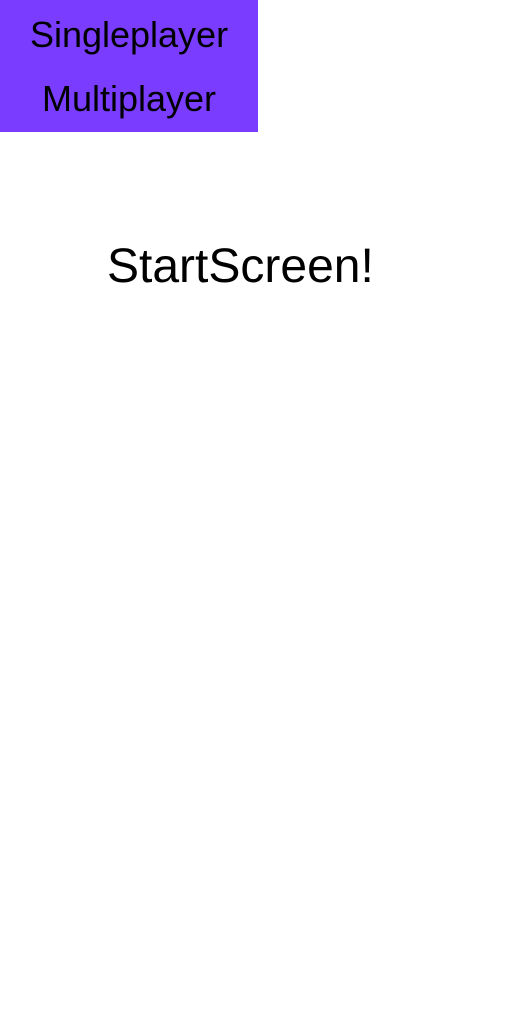  I want to click on multiplayer-button: Multiplayer, so click(129, 99).